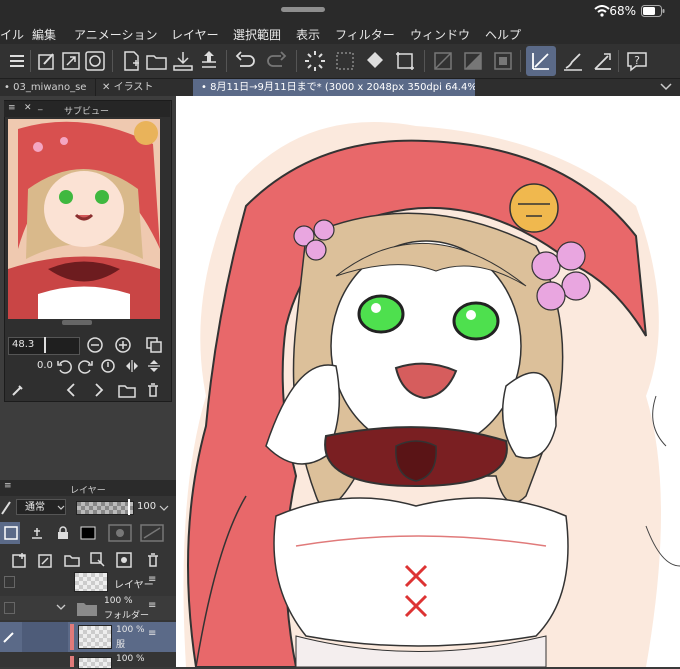  I want to click on zoom-in-icon, so click(123, 345).